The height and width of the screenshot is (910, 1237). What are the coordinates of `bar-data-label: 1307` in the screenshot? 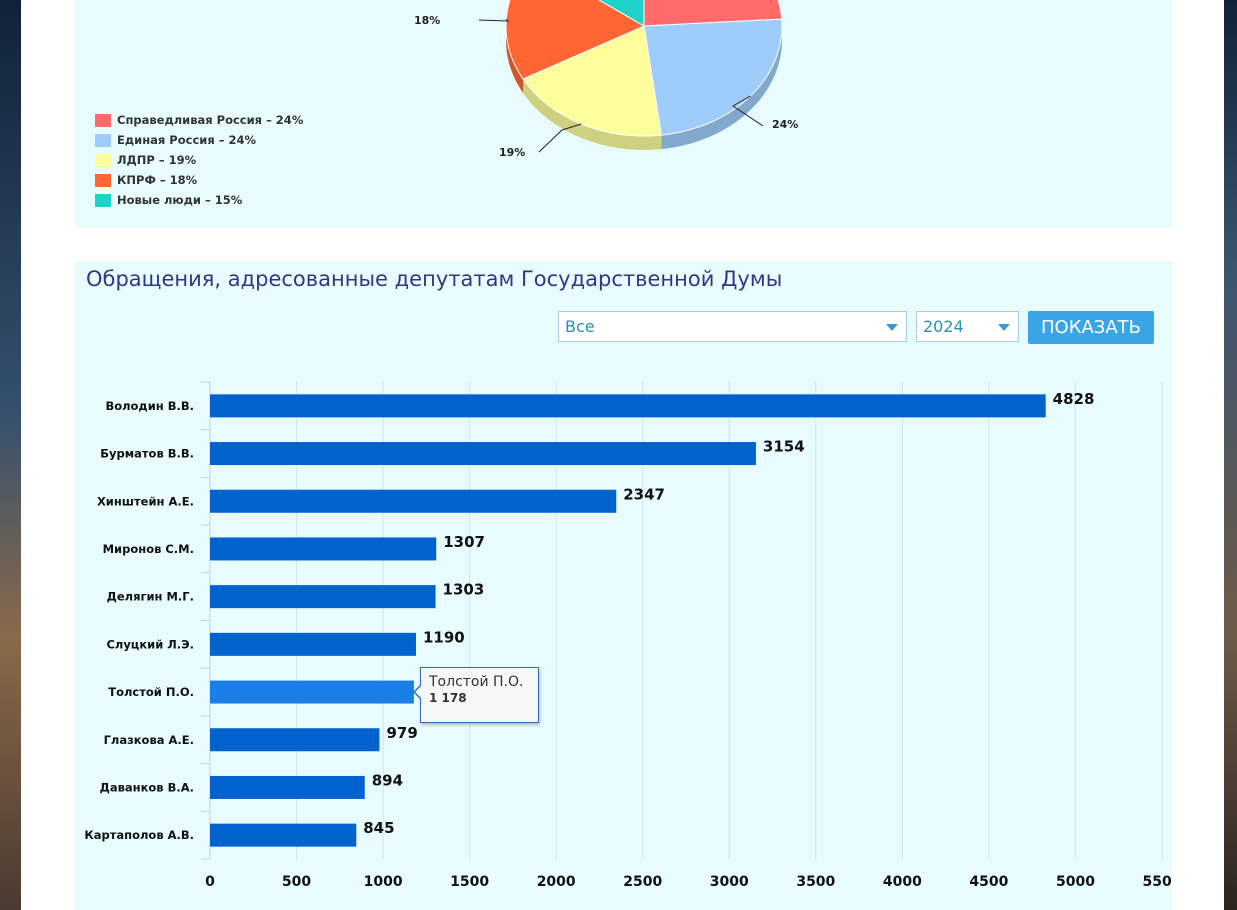 It's located at (464, 542).